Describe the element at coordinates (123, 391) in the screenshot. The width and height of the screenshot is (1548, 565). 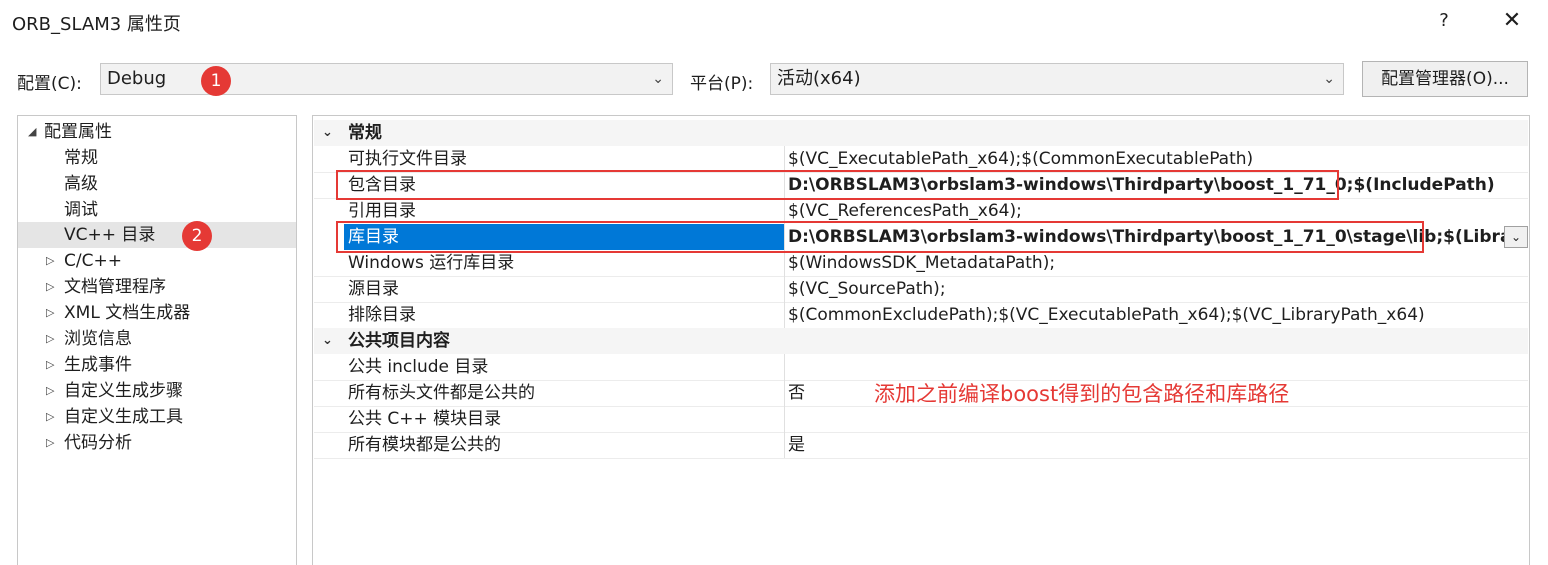
I see `tree-item-label: 自定义生成步骤` at that location.